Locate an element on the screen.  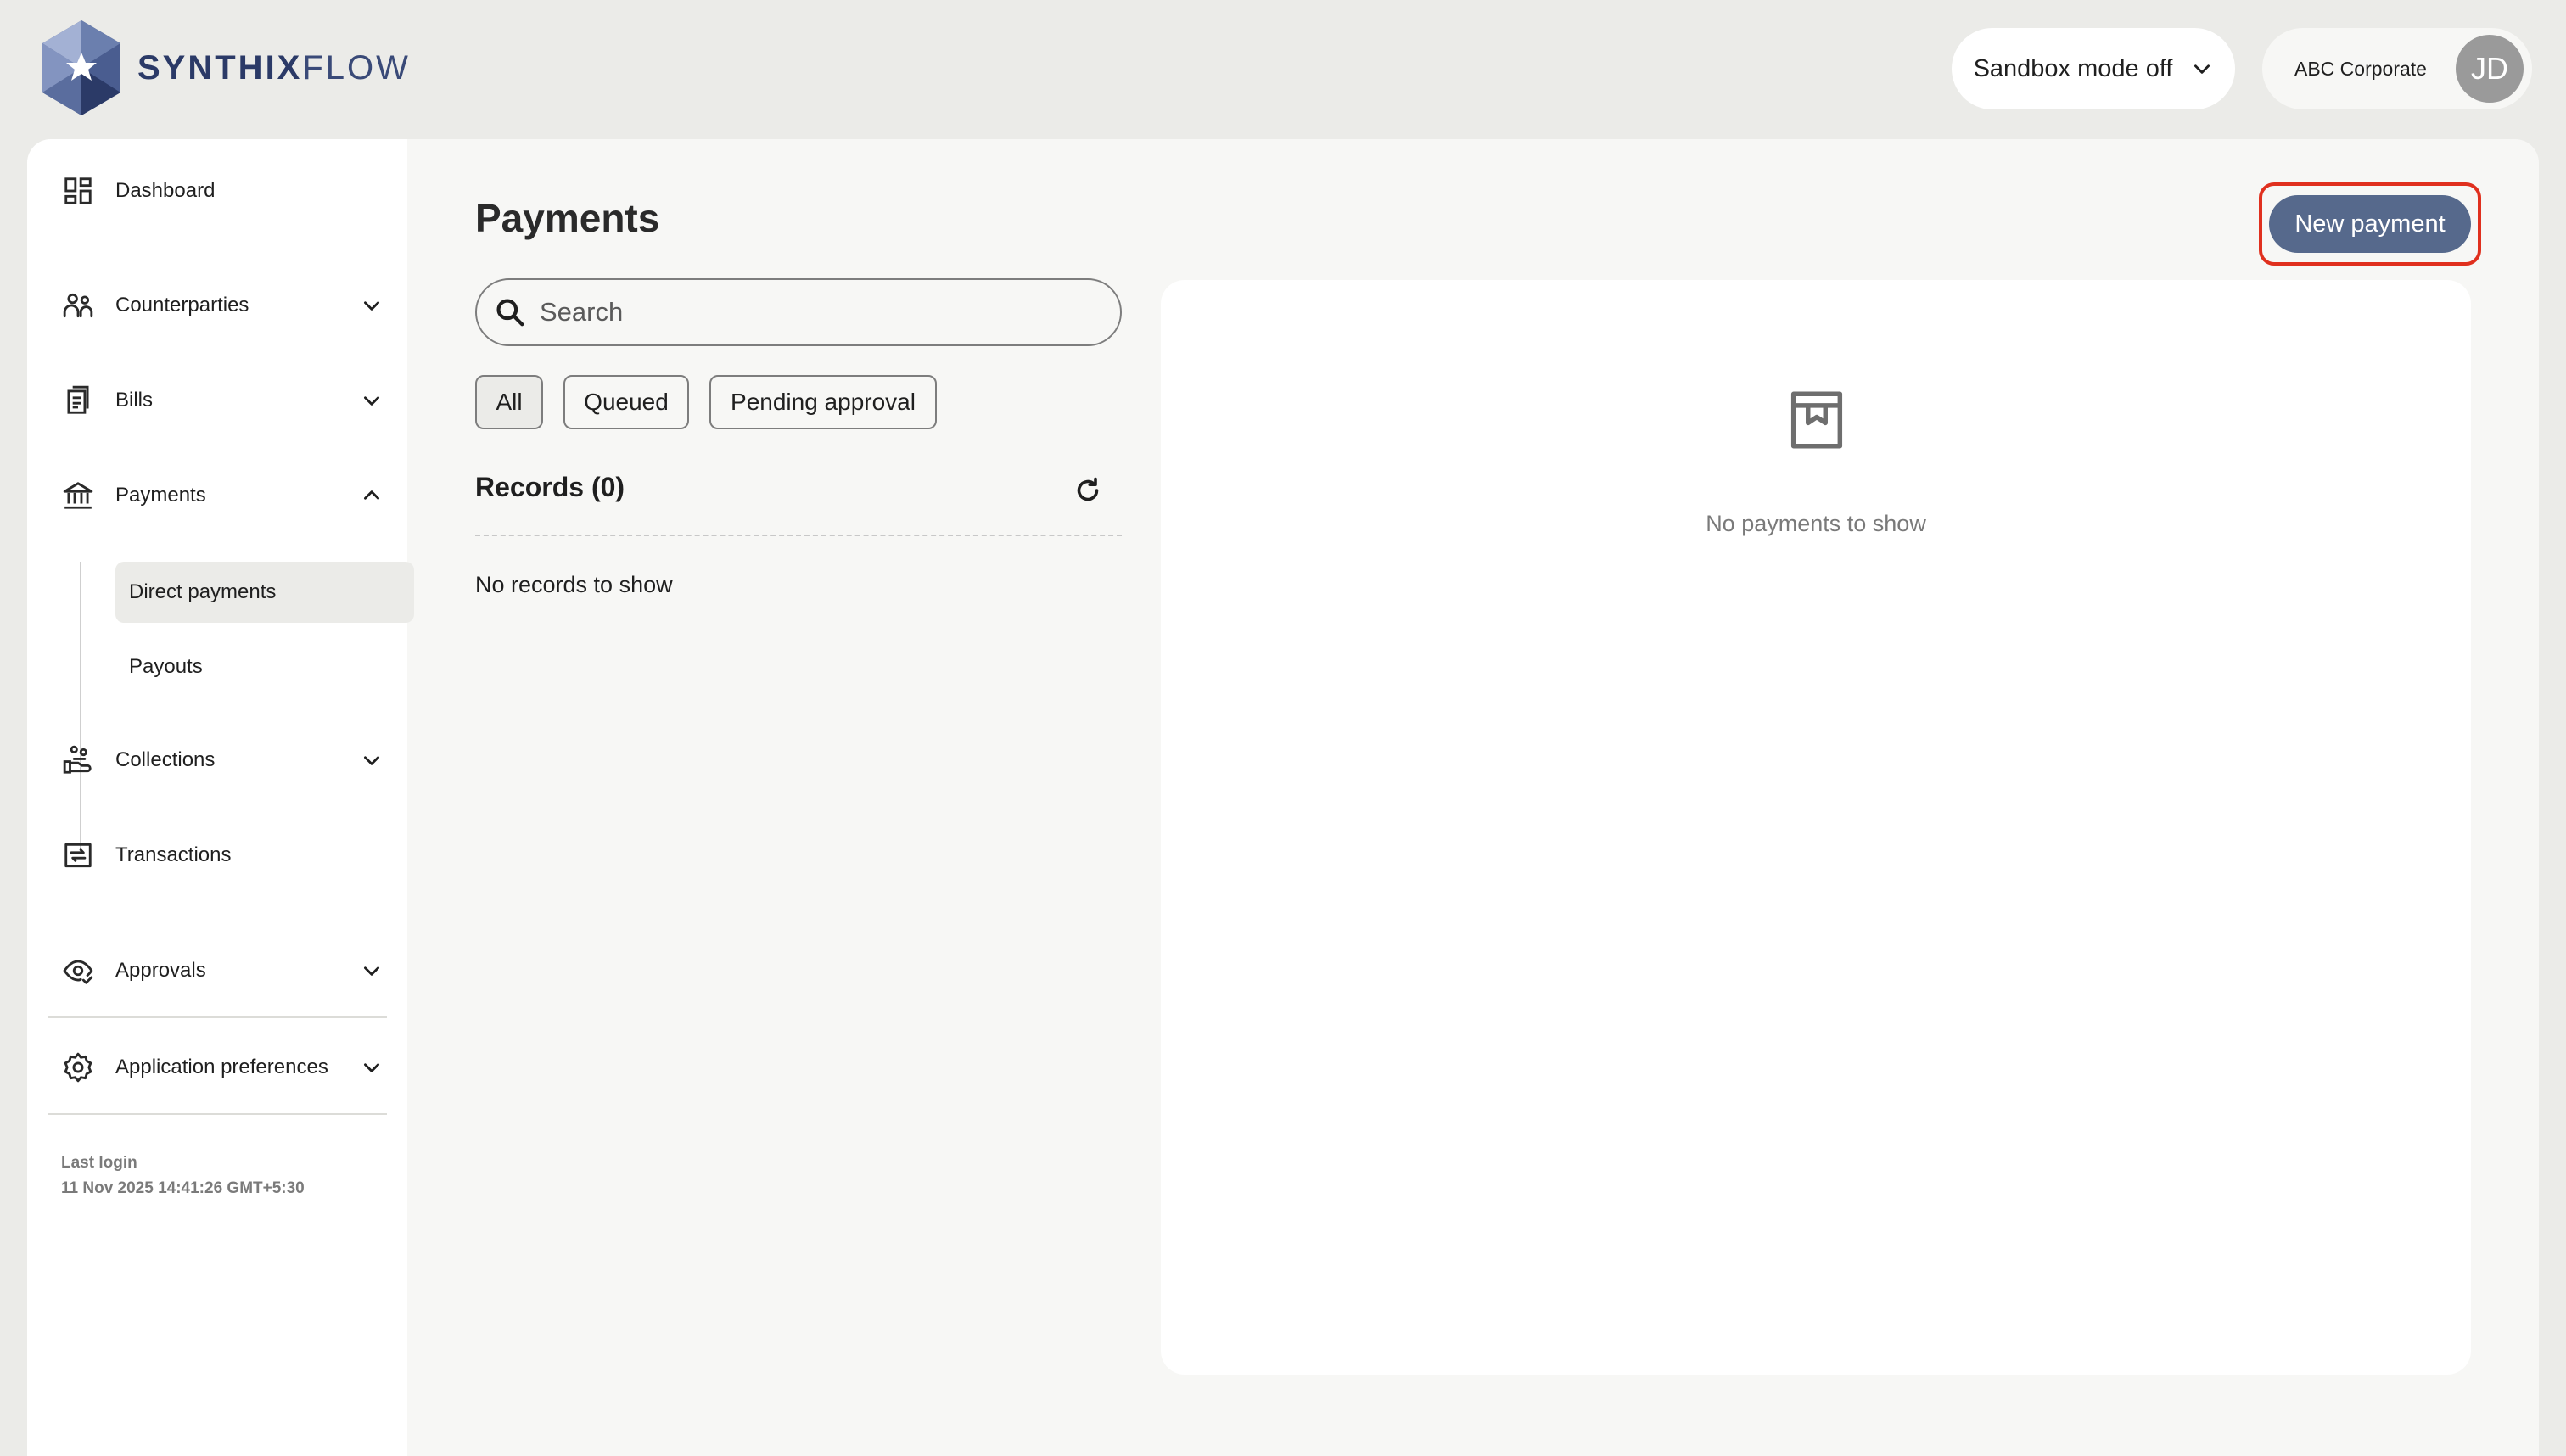
dashboard-icon is located at coordinates (78, 191).